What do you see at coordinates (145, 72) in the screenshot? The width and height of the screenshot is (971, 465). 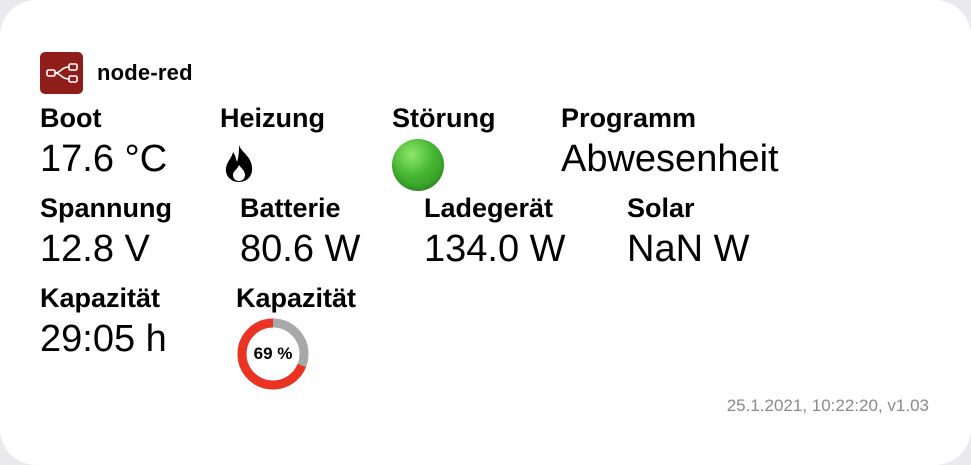 I see `app-name: node-red` at bounding box center [145, 72].